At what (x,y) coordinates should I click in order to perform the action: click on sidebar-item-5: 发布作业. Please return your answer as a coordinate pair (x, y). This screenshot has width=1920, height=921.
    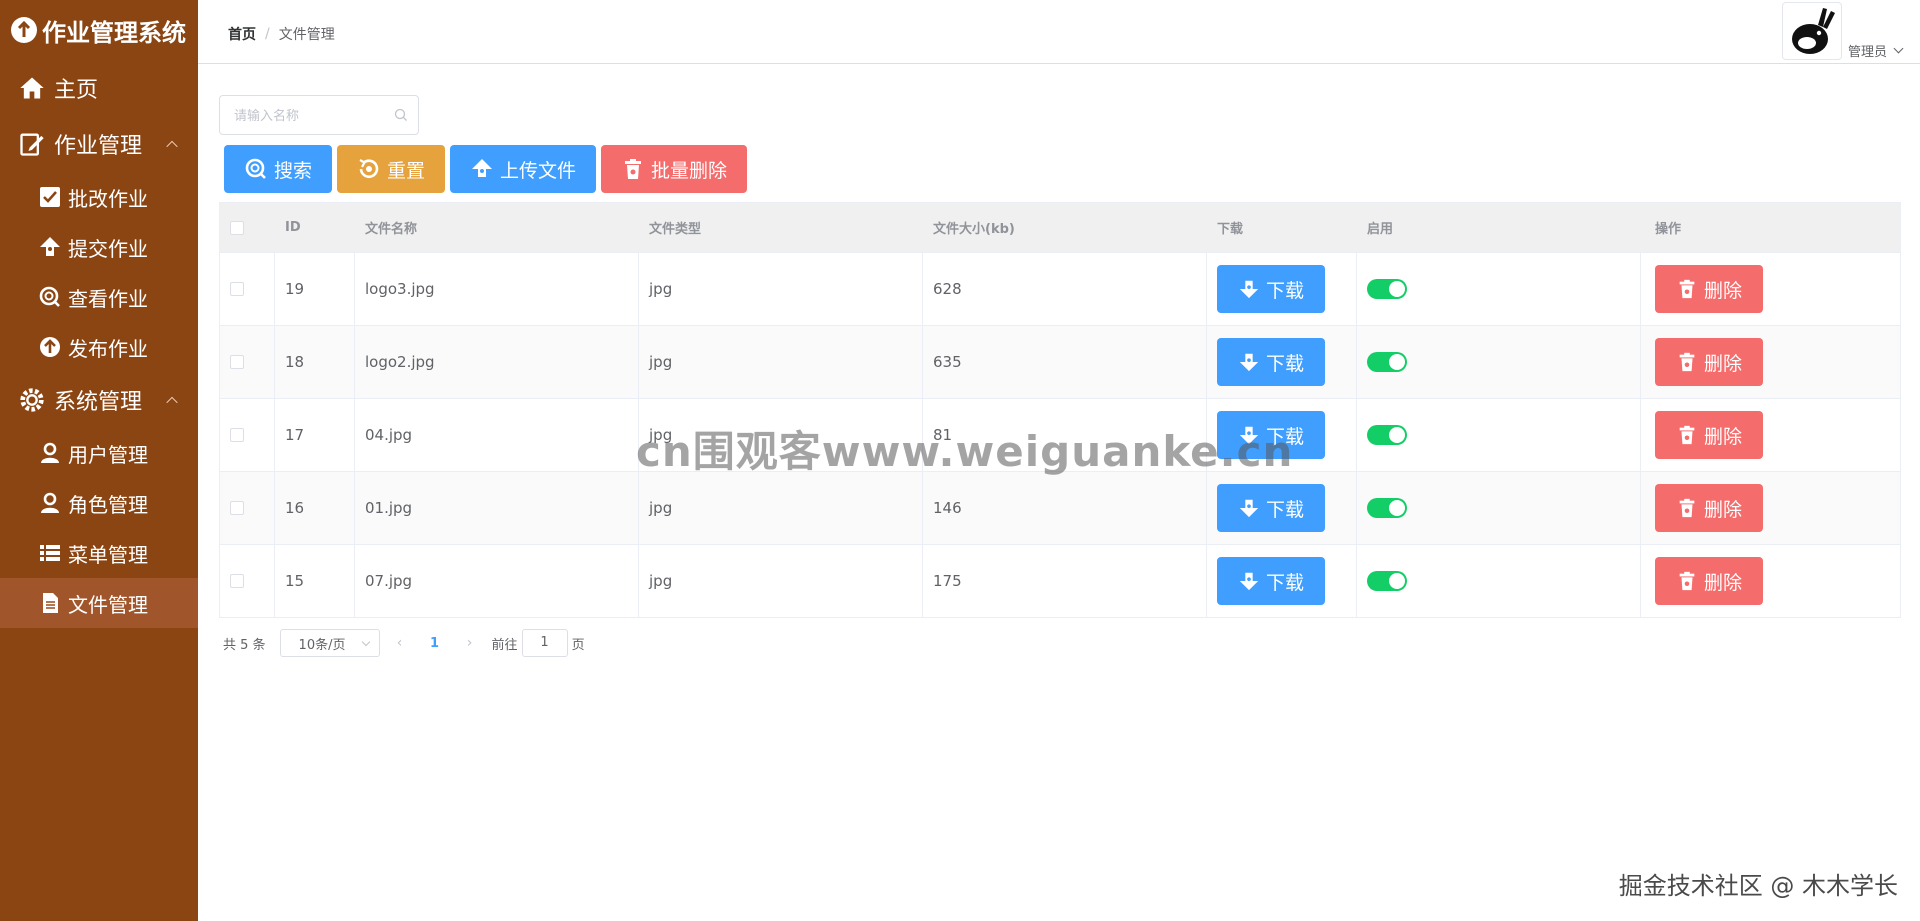
    Looking at the image, I should click on (99, 347).